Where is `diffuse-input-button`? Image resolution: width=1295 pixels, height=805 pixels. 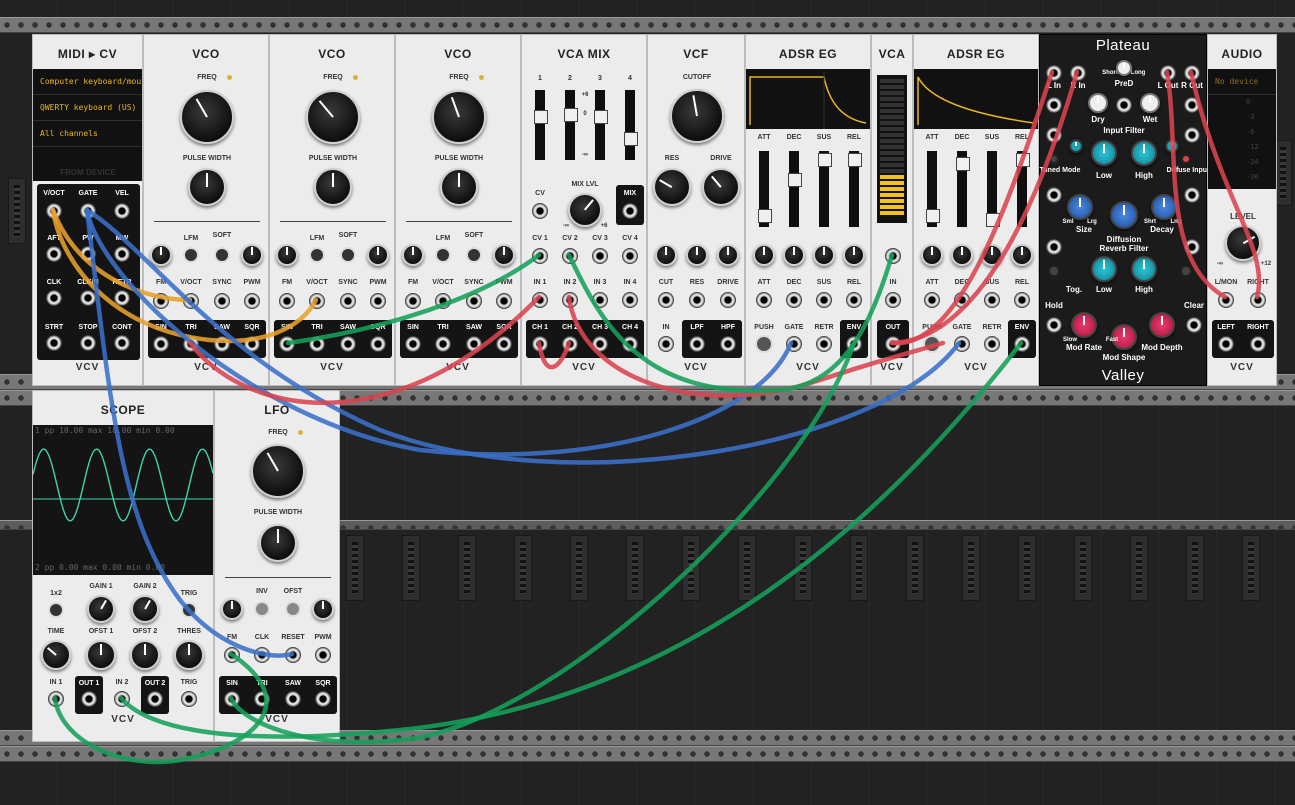
diffuse-input-button is located at coordinates (1186, 159).